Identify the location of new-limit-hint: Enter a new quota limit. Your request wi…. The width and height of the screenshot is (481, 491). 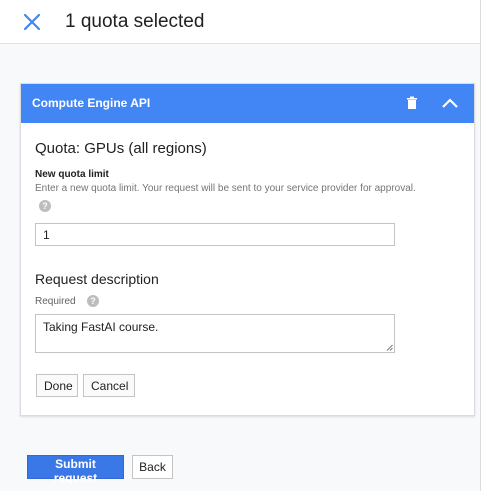
(225, 188).